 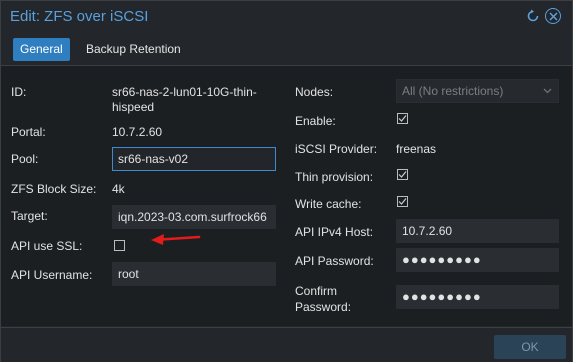 What do you see at coordinates (52, 275) in the screenshot?
I see `api-username-label: API Username:` at bounding box center [52, 275].